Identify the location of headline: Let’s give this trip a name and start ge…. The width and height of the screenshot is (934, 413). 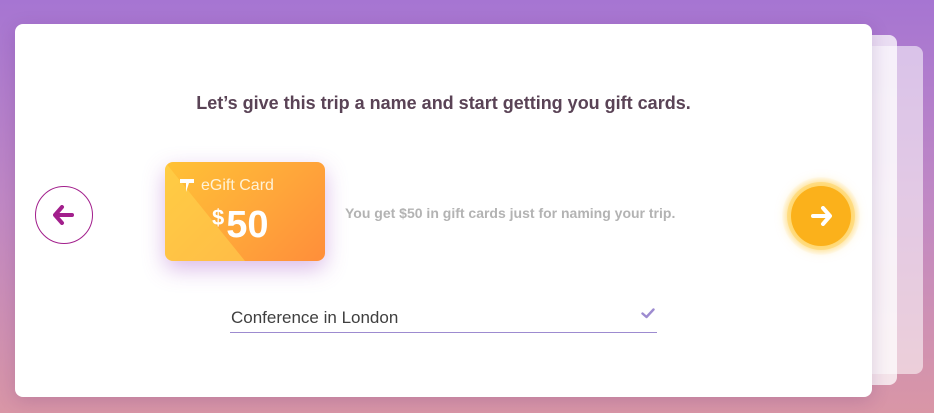
(443, 103).